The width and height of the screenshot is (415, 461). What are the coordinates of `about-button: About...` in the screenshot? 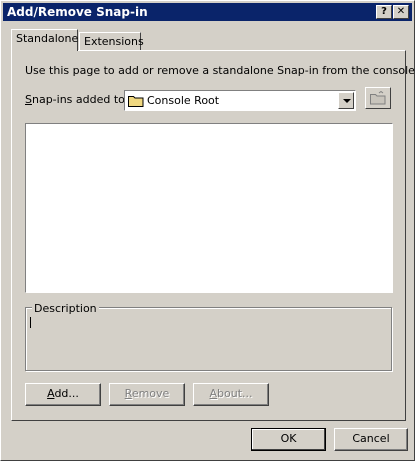 It's located at (231, 394).